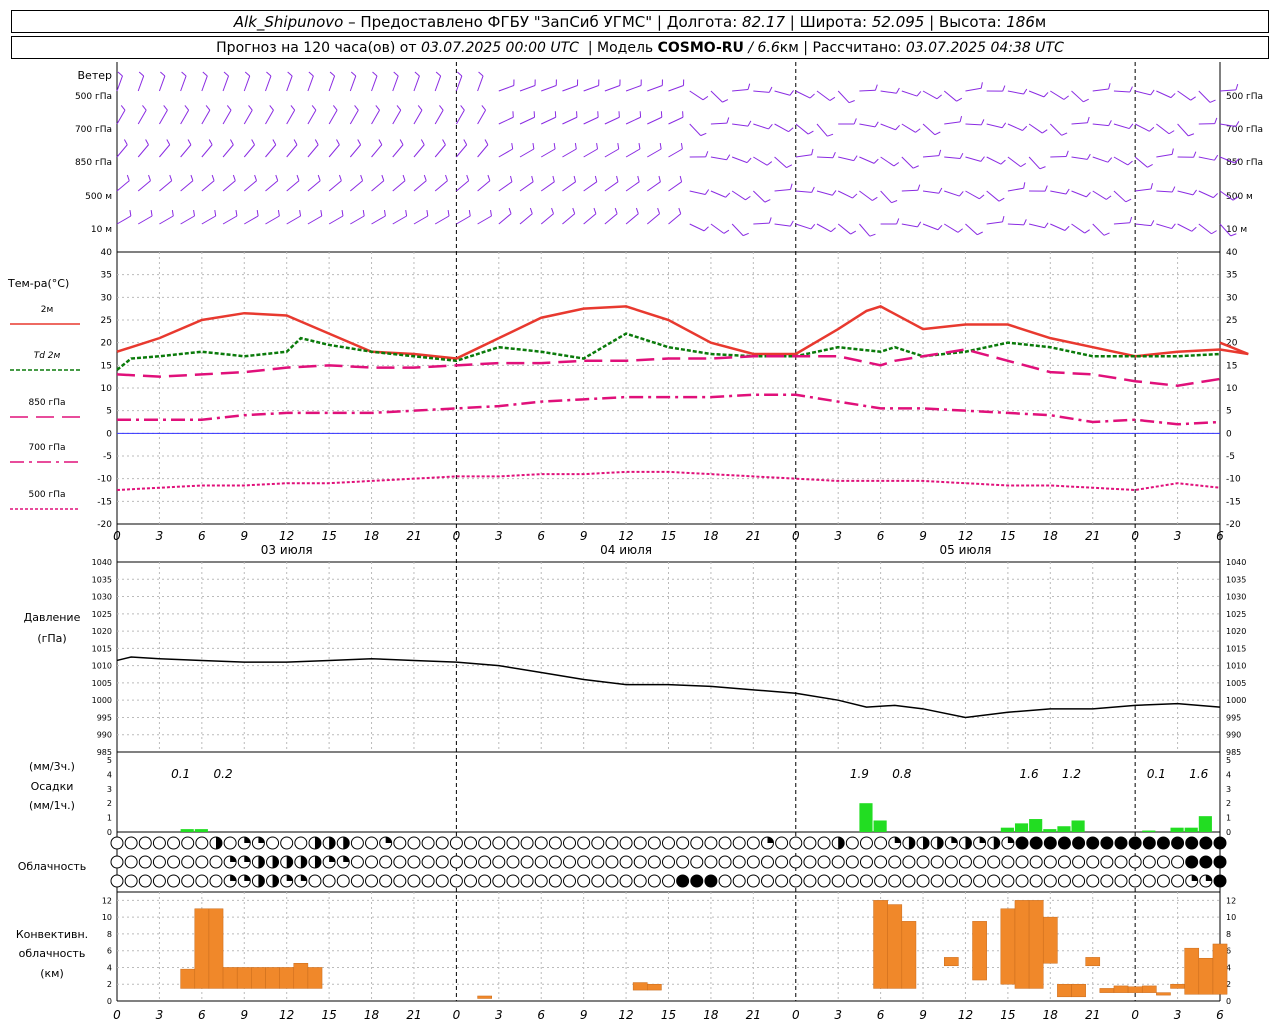 The height and width of the screenshot is (1024, 1280). I want to click on hour-tick-label-bottom: 3, so click(1178, 1015).